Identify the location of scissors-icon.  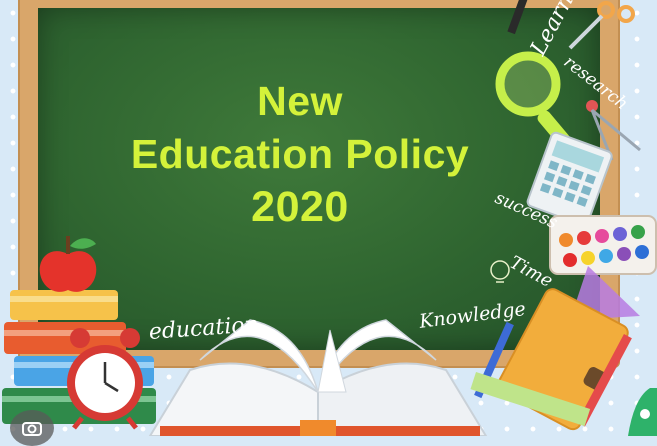
(601, 25).